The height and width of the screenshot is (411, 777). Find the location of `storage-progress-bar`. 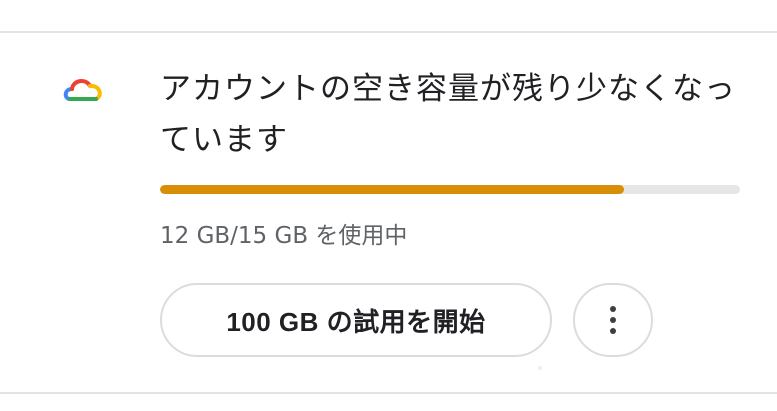

storage-progress-bar is located at coordinates (450, 189).